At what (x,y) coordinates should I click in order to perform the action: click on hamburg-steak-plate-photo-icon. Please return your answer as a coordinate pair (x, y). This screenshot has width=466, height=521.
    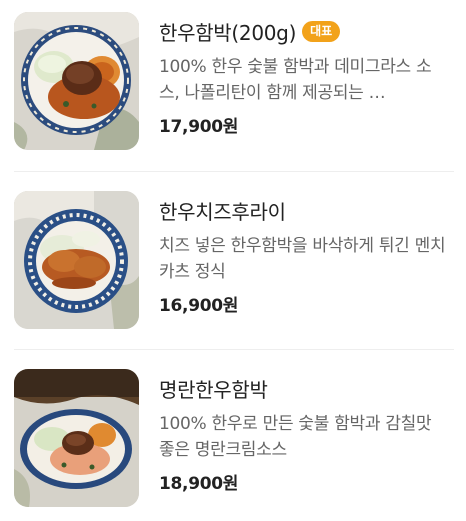
    Looking at the image, I should click on (76, 81).